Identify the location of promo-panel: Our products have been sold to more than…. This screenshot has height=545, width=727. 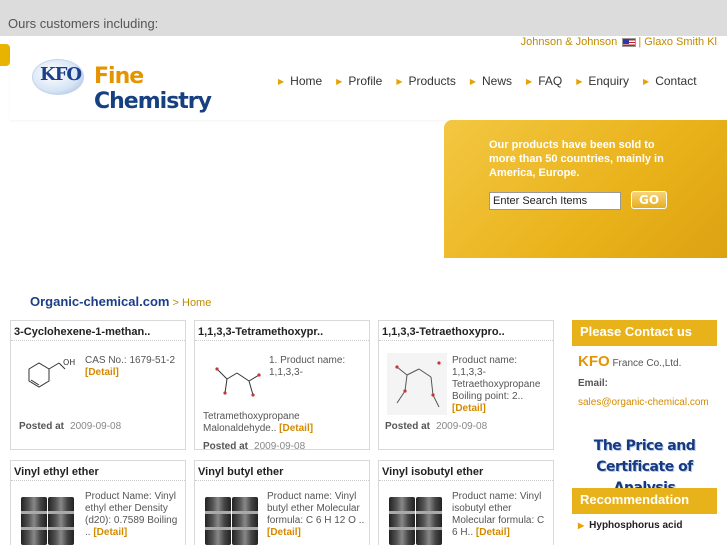
(585, 189).